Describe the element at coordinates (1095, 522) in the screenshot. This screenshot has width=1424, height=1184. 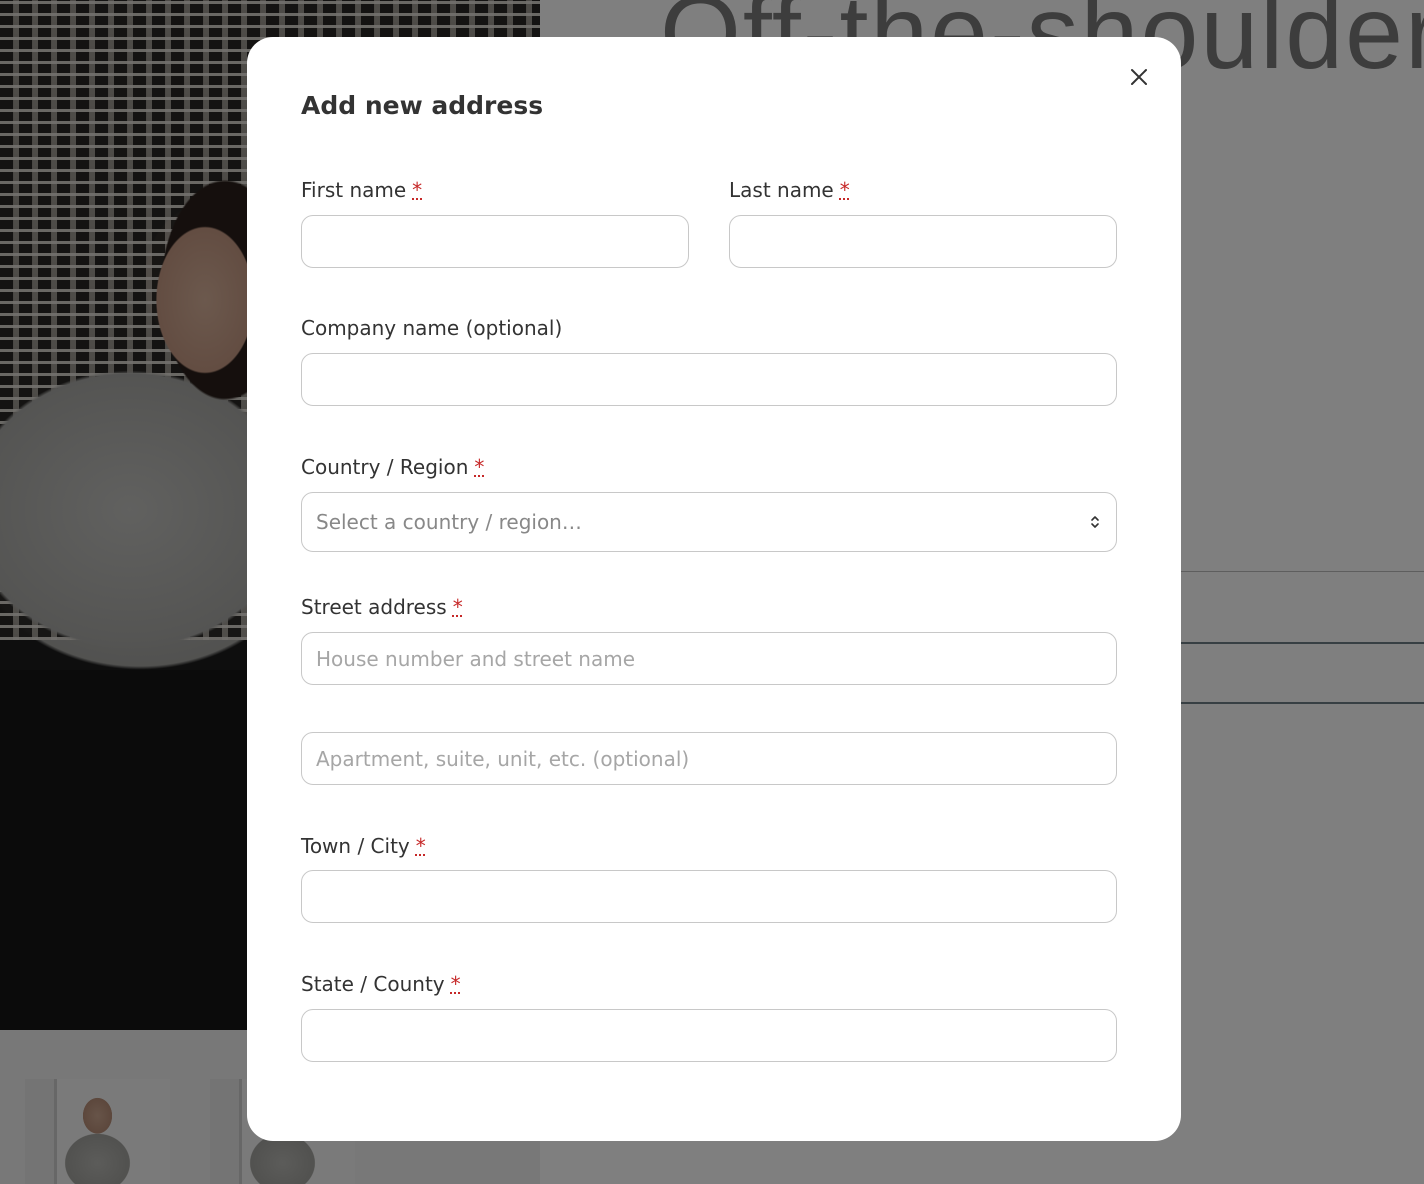
I see `chevron-up-down-icon` at that location.